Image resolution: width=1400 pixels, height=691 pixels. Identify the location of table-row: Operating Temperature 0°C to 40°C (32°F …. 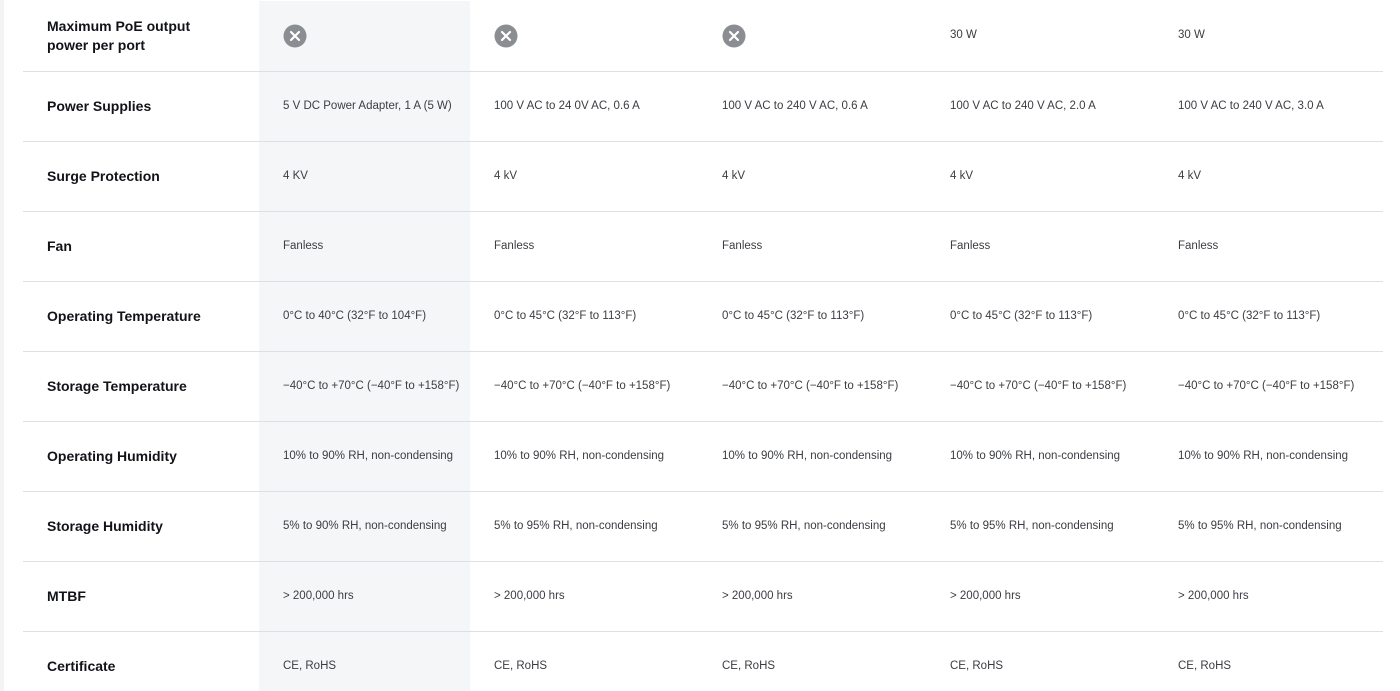
(703, 316).